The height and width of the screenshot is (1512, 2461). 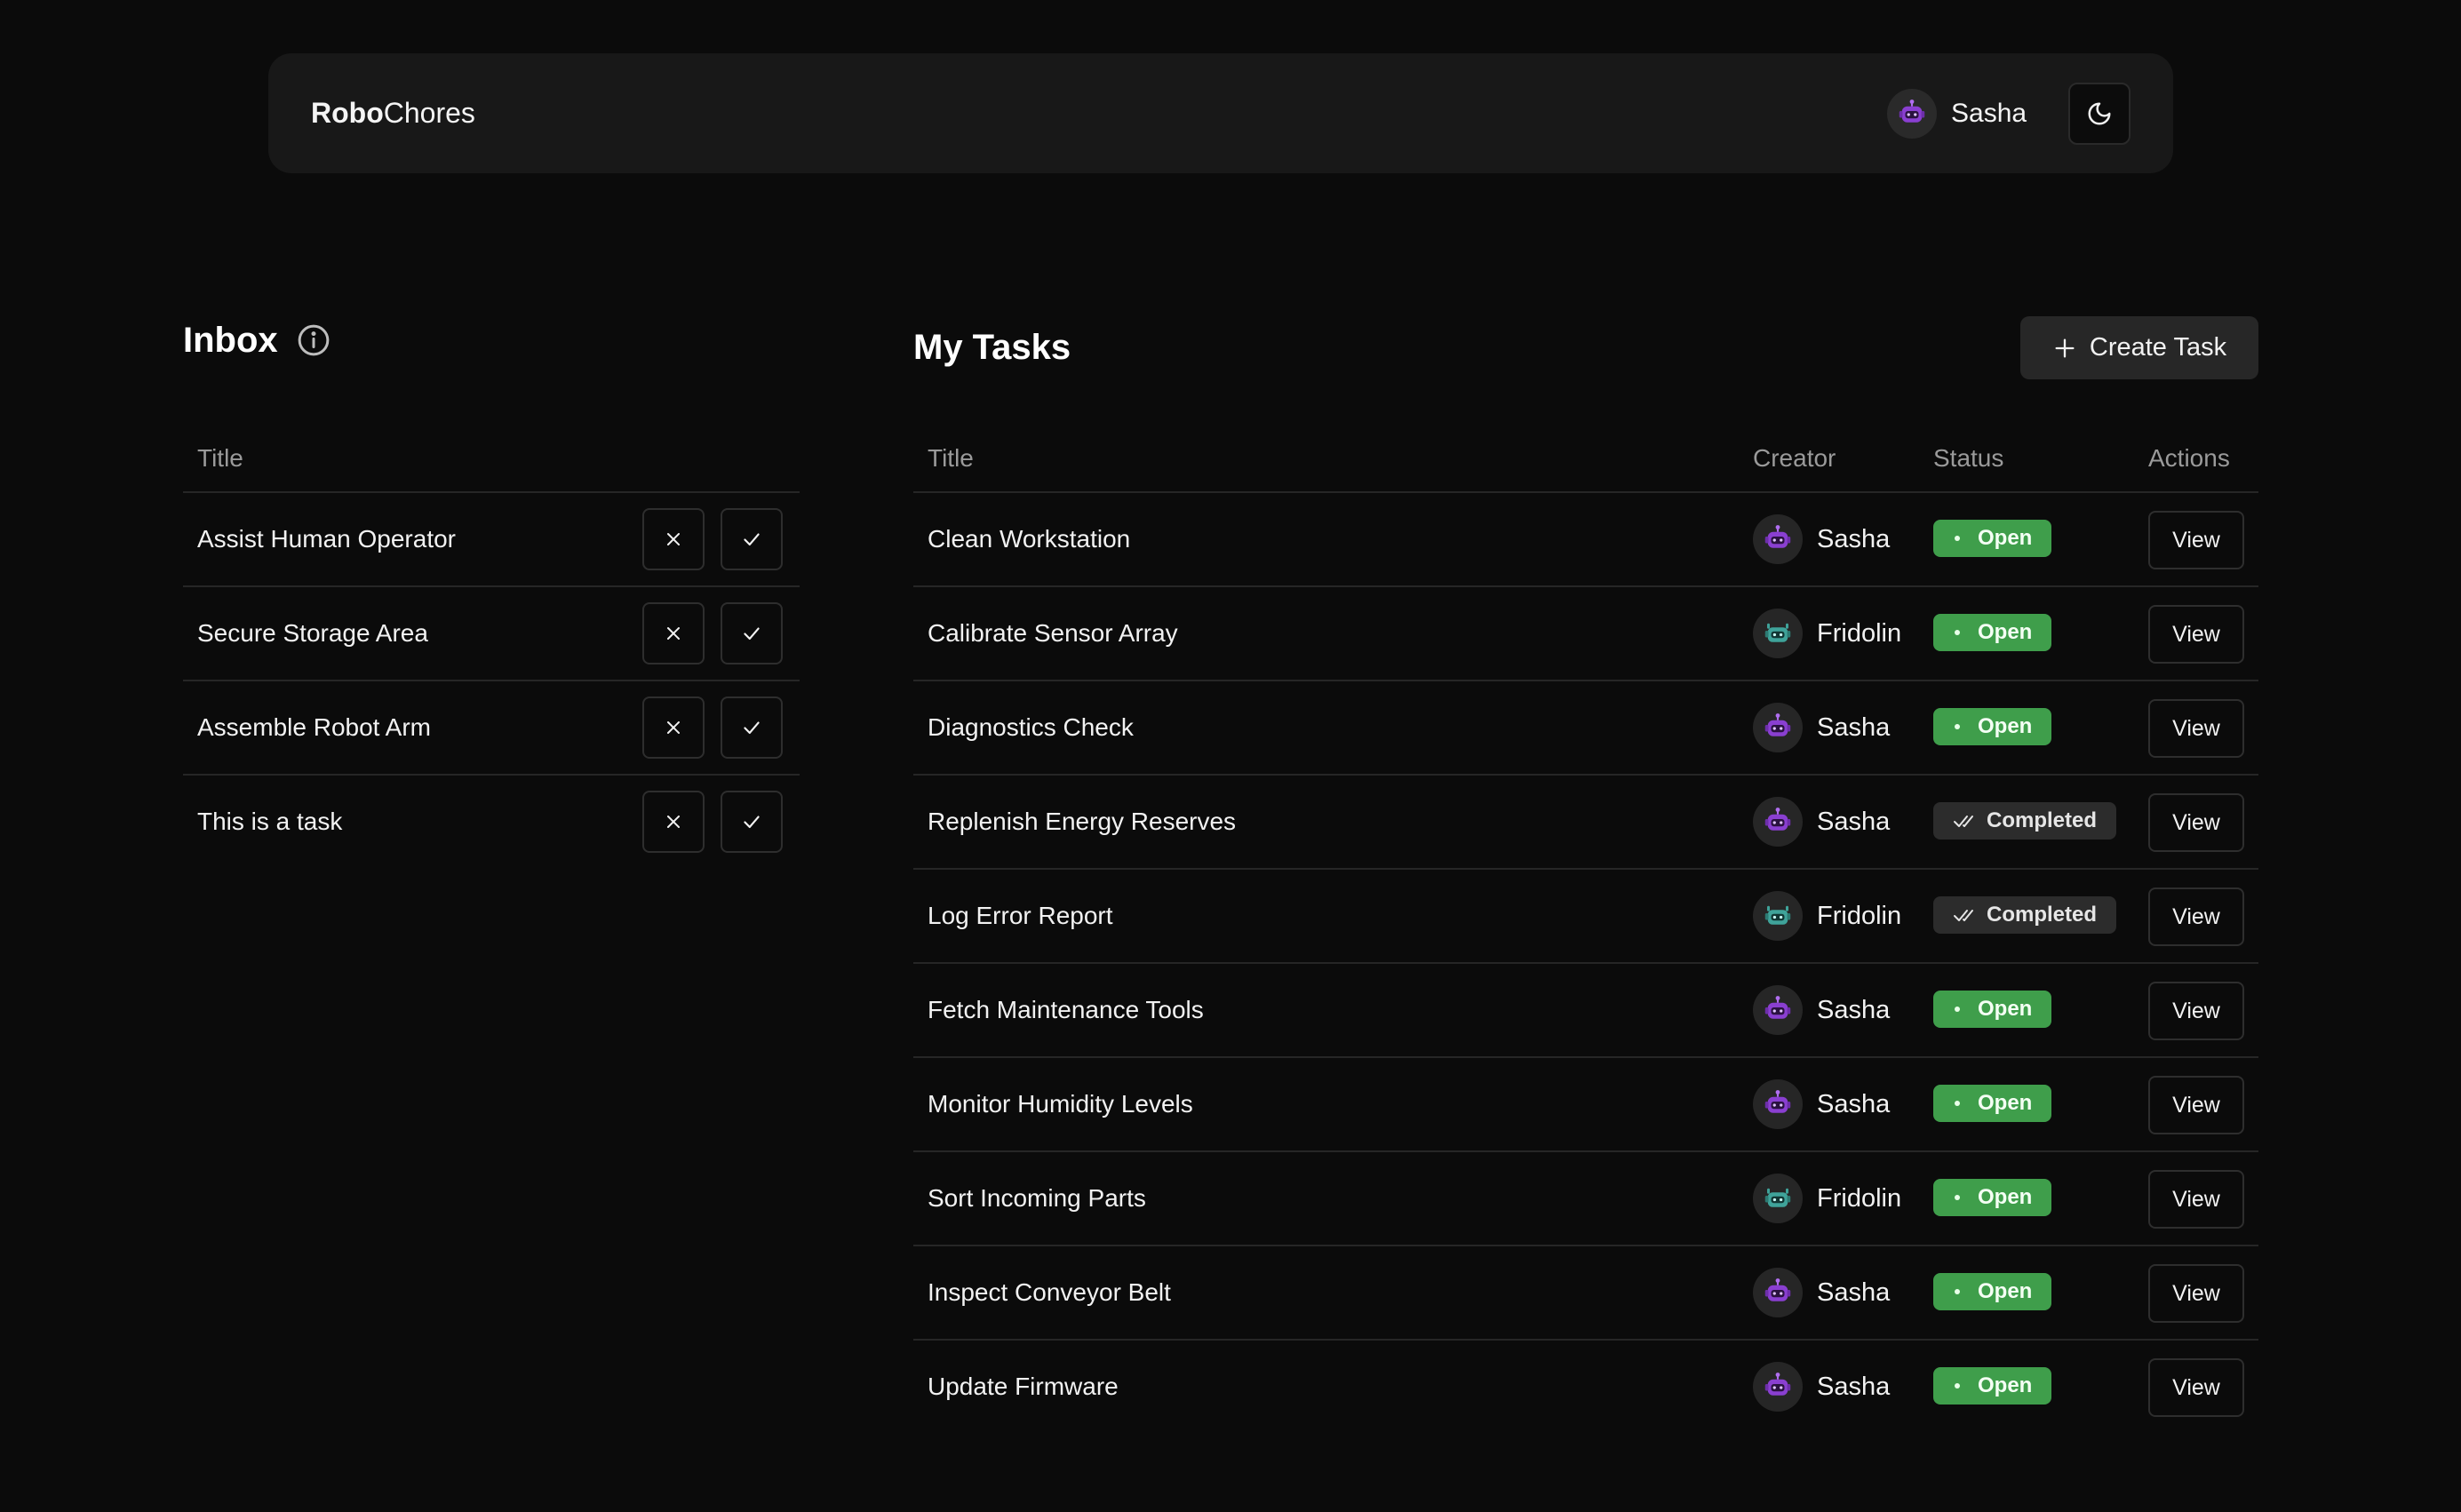 What do you see at coordinates (1585, 634) in the screenshot?
I see `task-row: Calibrate Sensor Array Fridolin Open View` at bounding box center [1585, 634].